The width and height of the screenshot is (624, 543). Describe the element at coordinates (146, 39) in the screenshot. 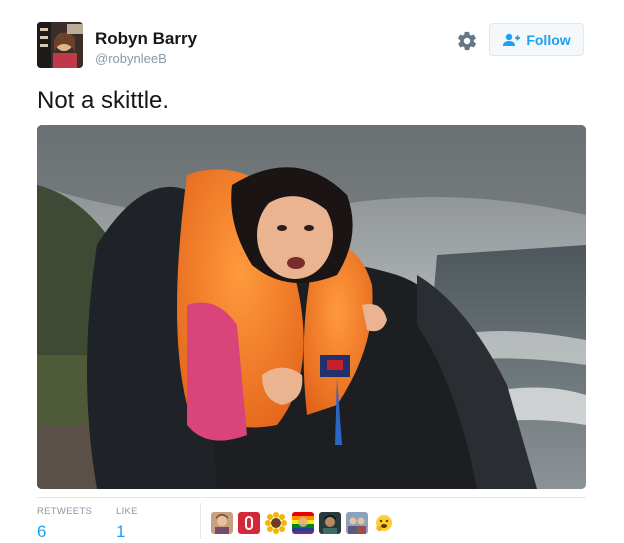

I see `author-name: Robyn Barry` at that location.